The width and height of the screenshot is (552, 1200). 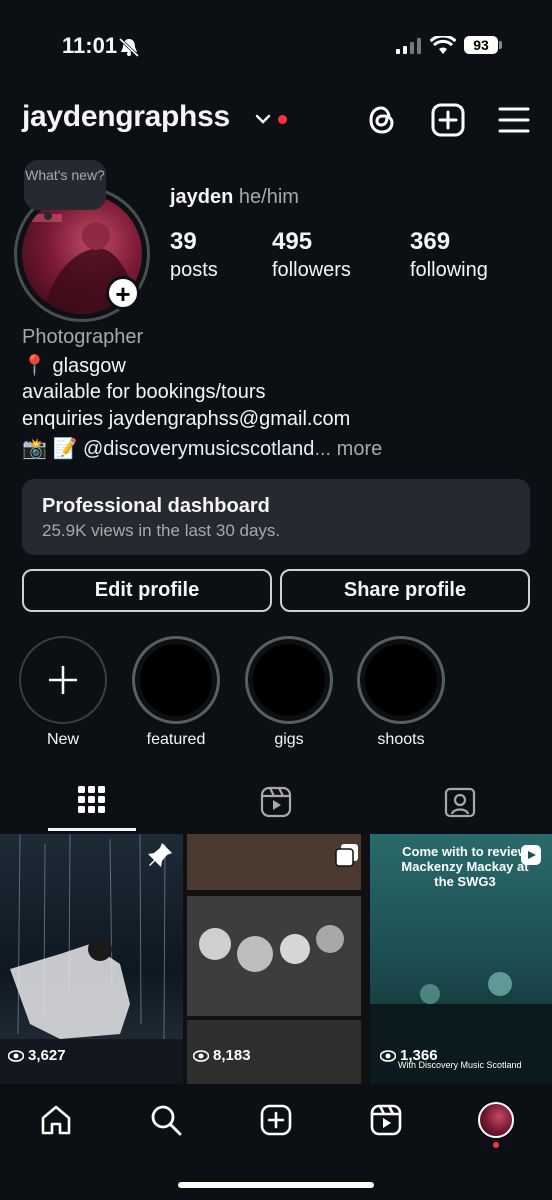 I want to click on pronouns: he/him, so click(x=268, y=197).